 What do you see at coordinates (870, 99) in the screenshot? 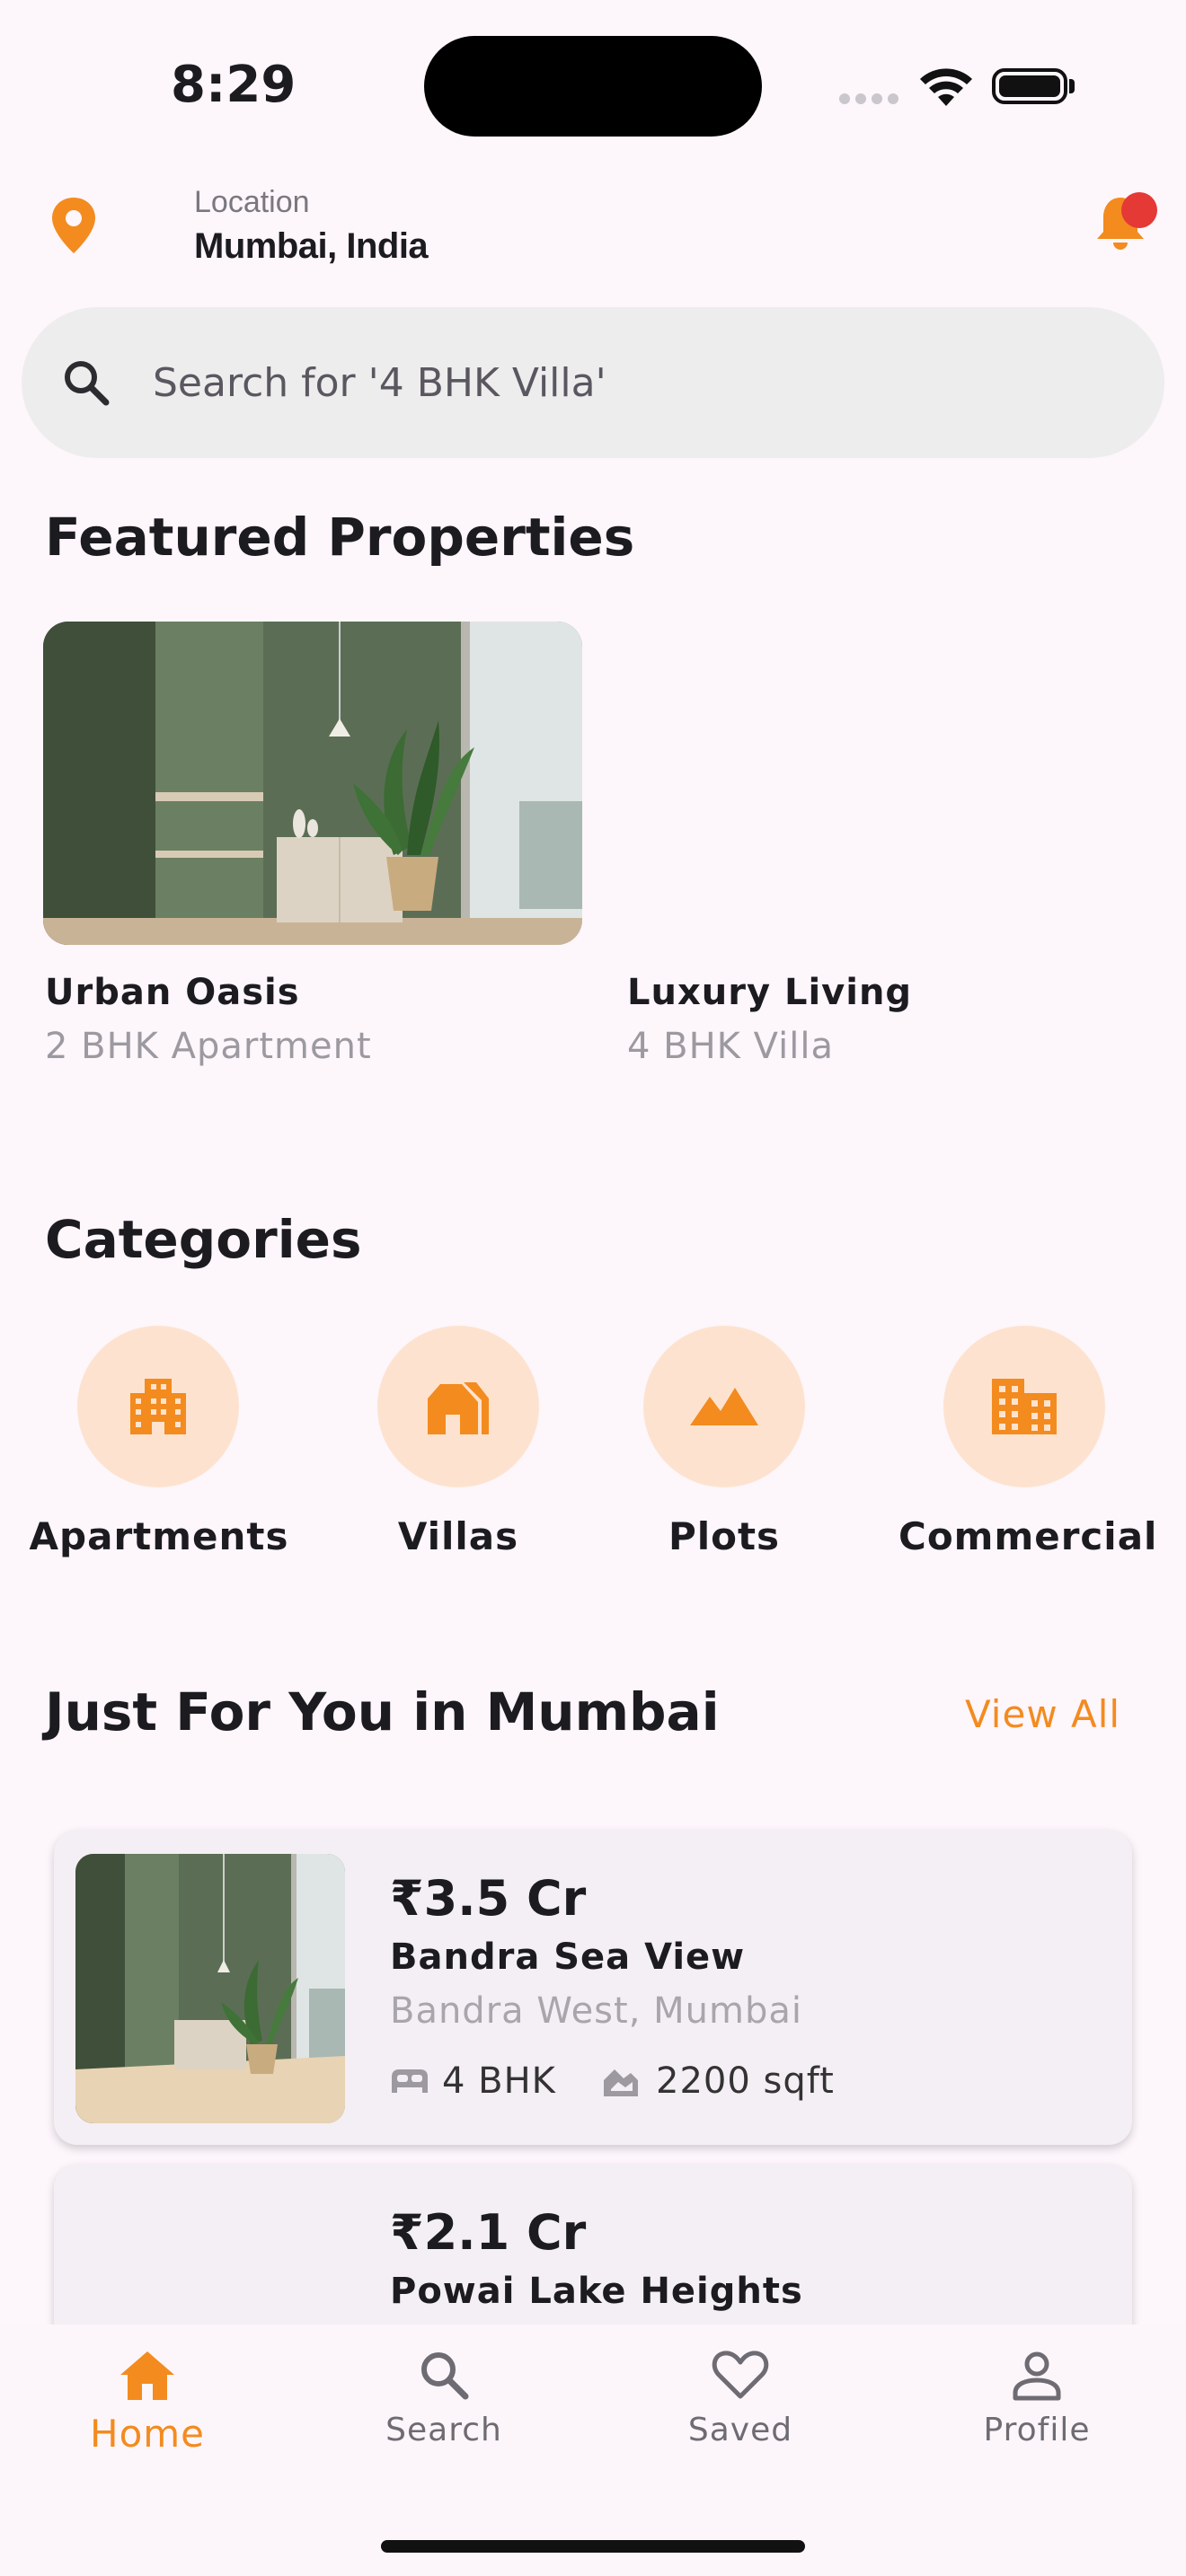
I see `cellular-signal-icon` at bounding box center [870, 99].